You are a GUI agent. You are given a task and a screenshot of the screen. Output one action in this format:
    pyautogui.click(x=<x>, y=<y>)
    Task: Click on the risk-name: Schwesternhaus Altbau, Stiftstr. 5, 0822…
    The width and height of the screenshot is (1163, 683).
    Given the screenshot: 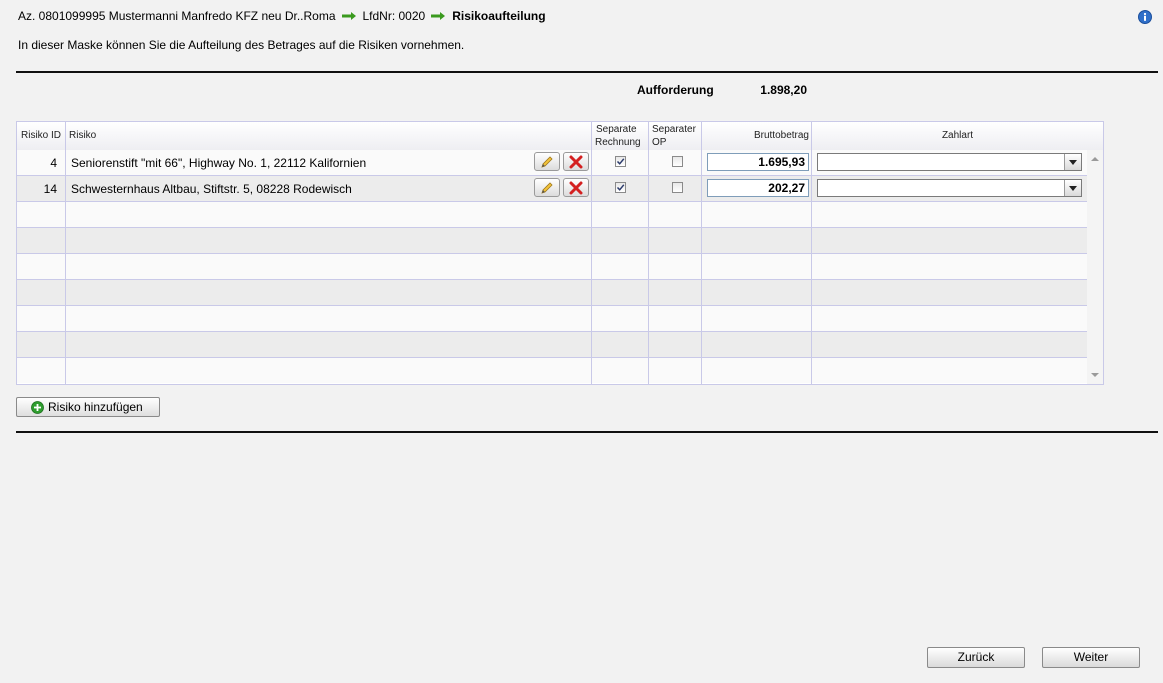 What is the action you would take?
    pyautogui.click(x=211, y=189)
    